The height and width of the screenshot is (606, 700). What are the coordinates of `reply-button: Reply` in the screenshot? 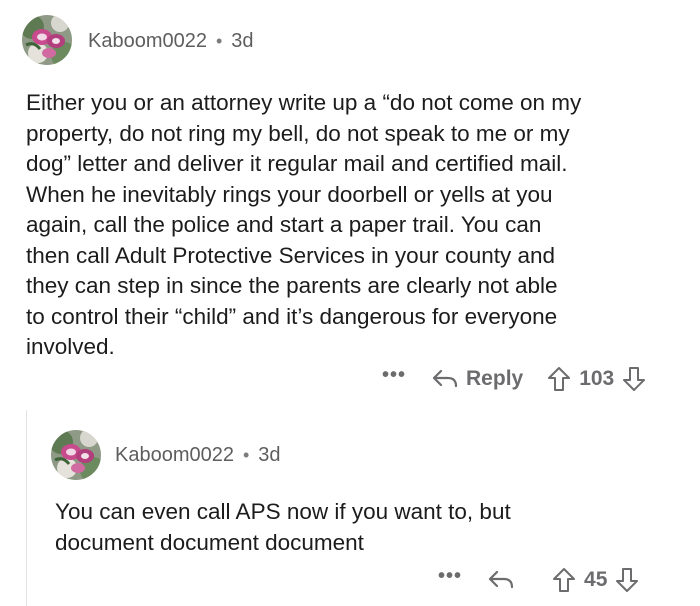 It's located at (477, 379).